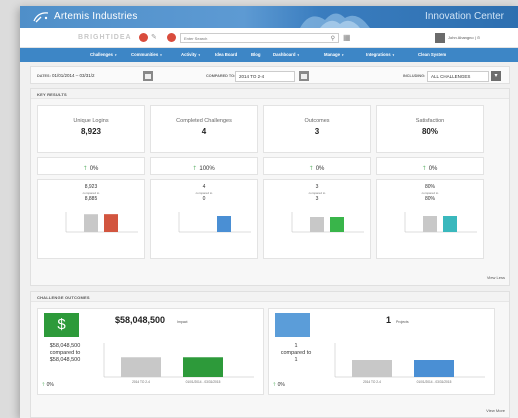 Image resolution: width=518 pixels, height=418 pixels. What do you see at coordinates (440, 38) in the screenshot?
I see `user-avatar` at bounding box center [440, 38].